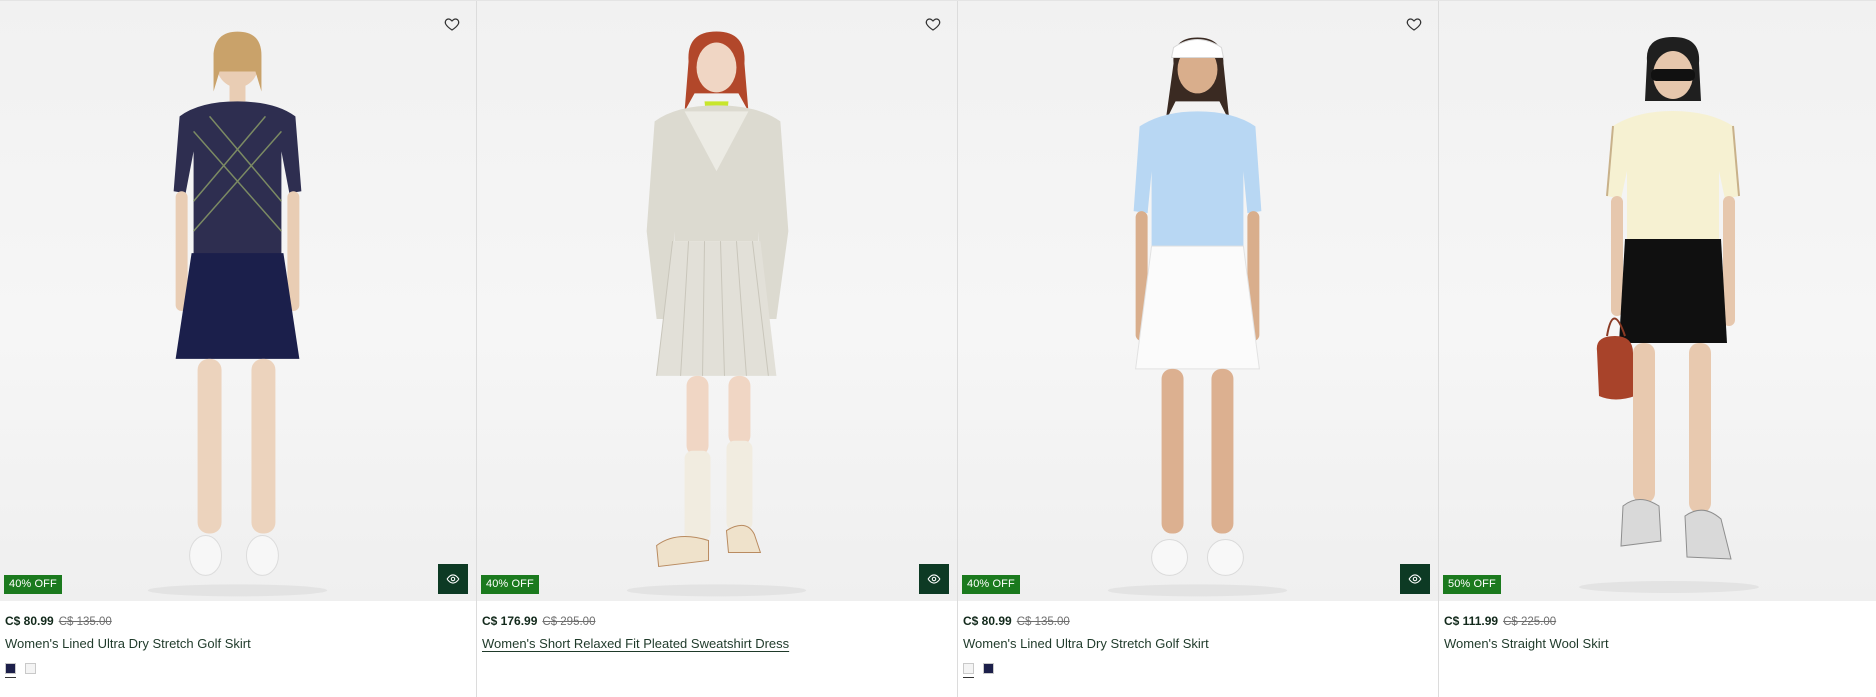 The width and height of the screenshot is (1876, 697). What do you see at coordinates (510, 621) in the screenshot?
I see `sale-price: C$ 176.99` at bounding box center [510, 621].